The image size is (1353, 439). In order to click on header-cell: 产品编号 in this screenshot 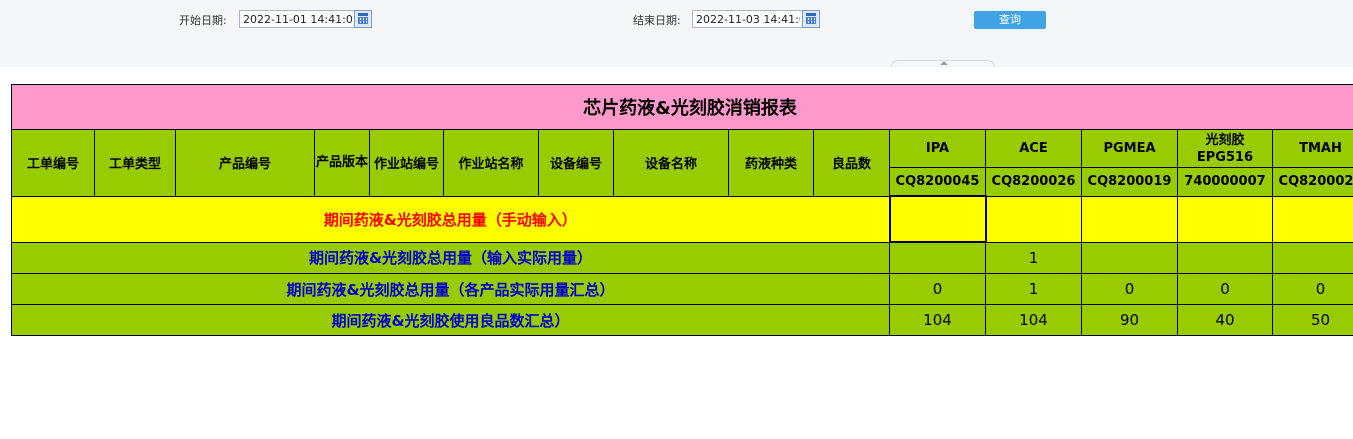, I will do `click(245, 163)`.